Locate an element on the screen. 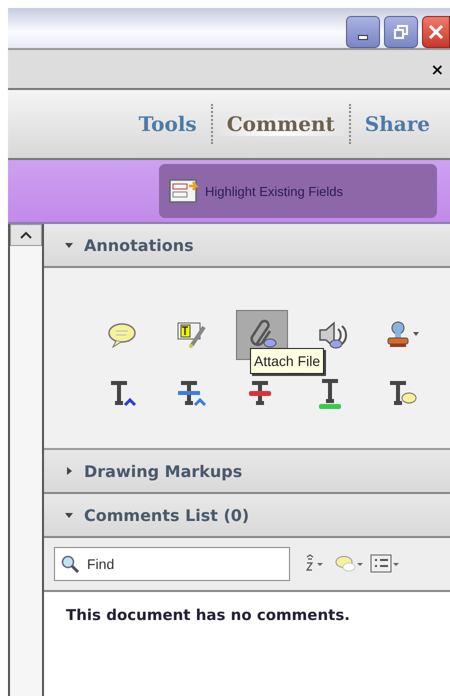 This screenshot has height=696, width=450. comment-filter-icon is located at coordinates (350, 564).